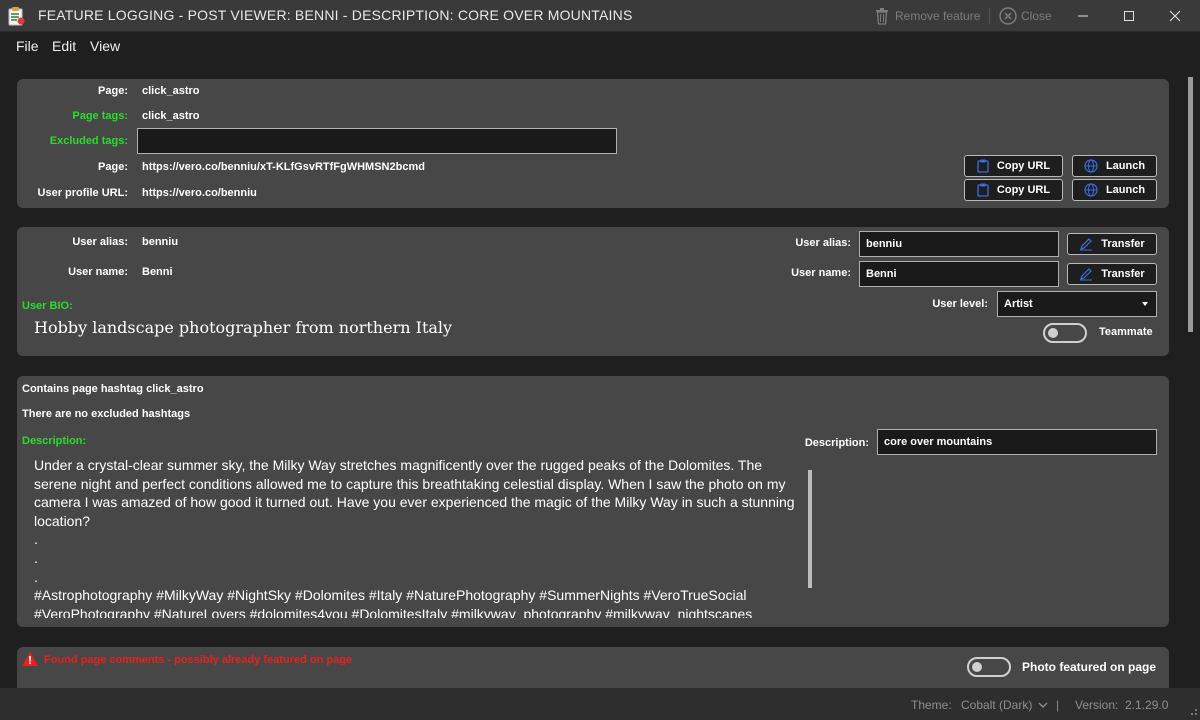 This screenshot has width=1200, height=720. What do you see at coordinates (931, 705) in the screenshot?
I see `theme-label: Theme:` at bounding box center [931, 705].